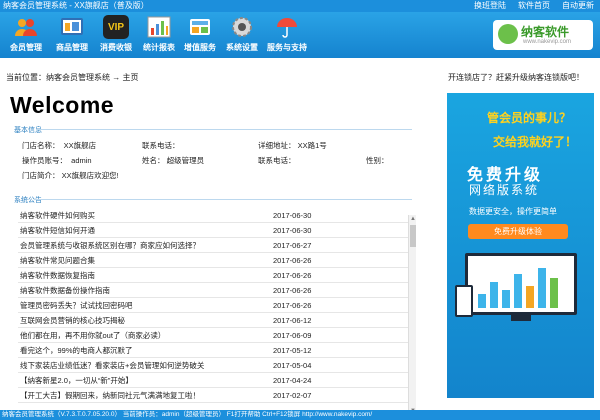  I want to click on scroll-up-icon: ▲, so click(413, 219).